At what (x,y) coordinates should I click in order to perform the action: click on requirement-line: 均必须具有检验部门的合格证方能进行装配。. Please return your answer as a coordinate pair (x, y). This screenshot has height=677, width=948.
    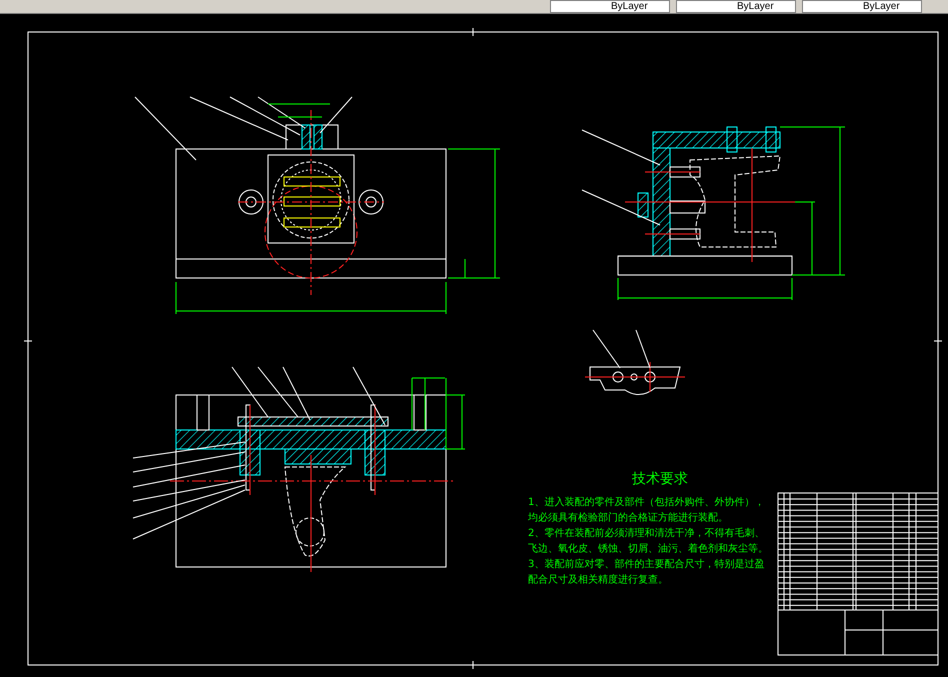
    Looking at the image, I should click on (628, 518).